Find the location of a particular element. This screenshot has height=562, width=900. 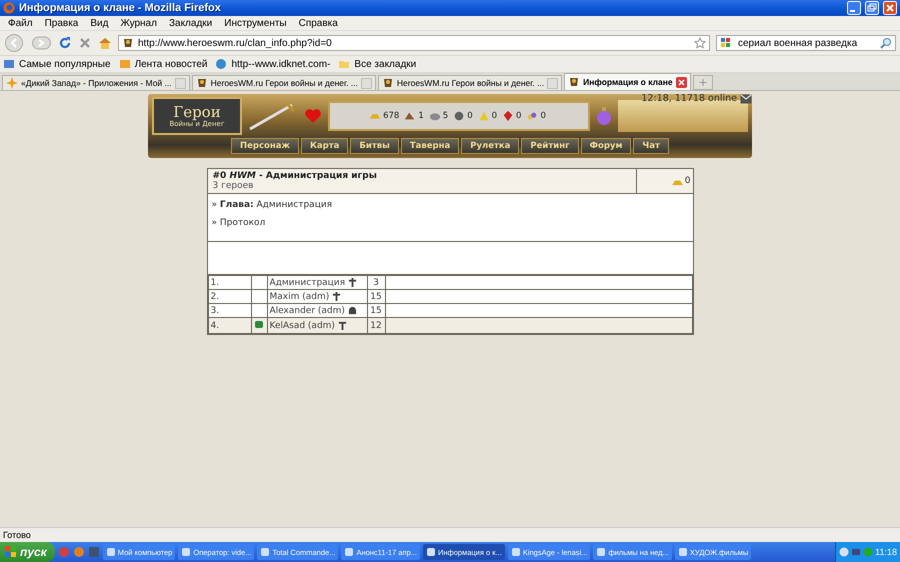

resource-amount: 5 is located at coordinates (445, 116).